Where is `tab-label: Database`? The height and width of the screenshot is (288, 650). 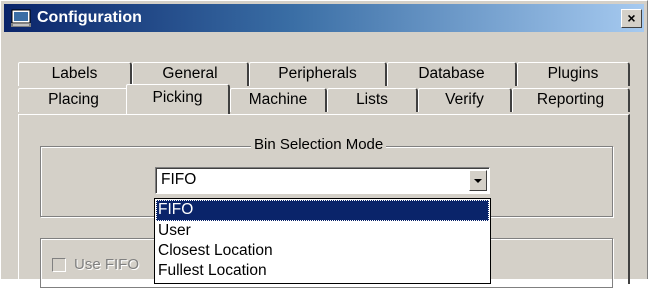
tab-label: Database is located at coordinates (451, 73).